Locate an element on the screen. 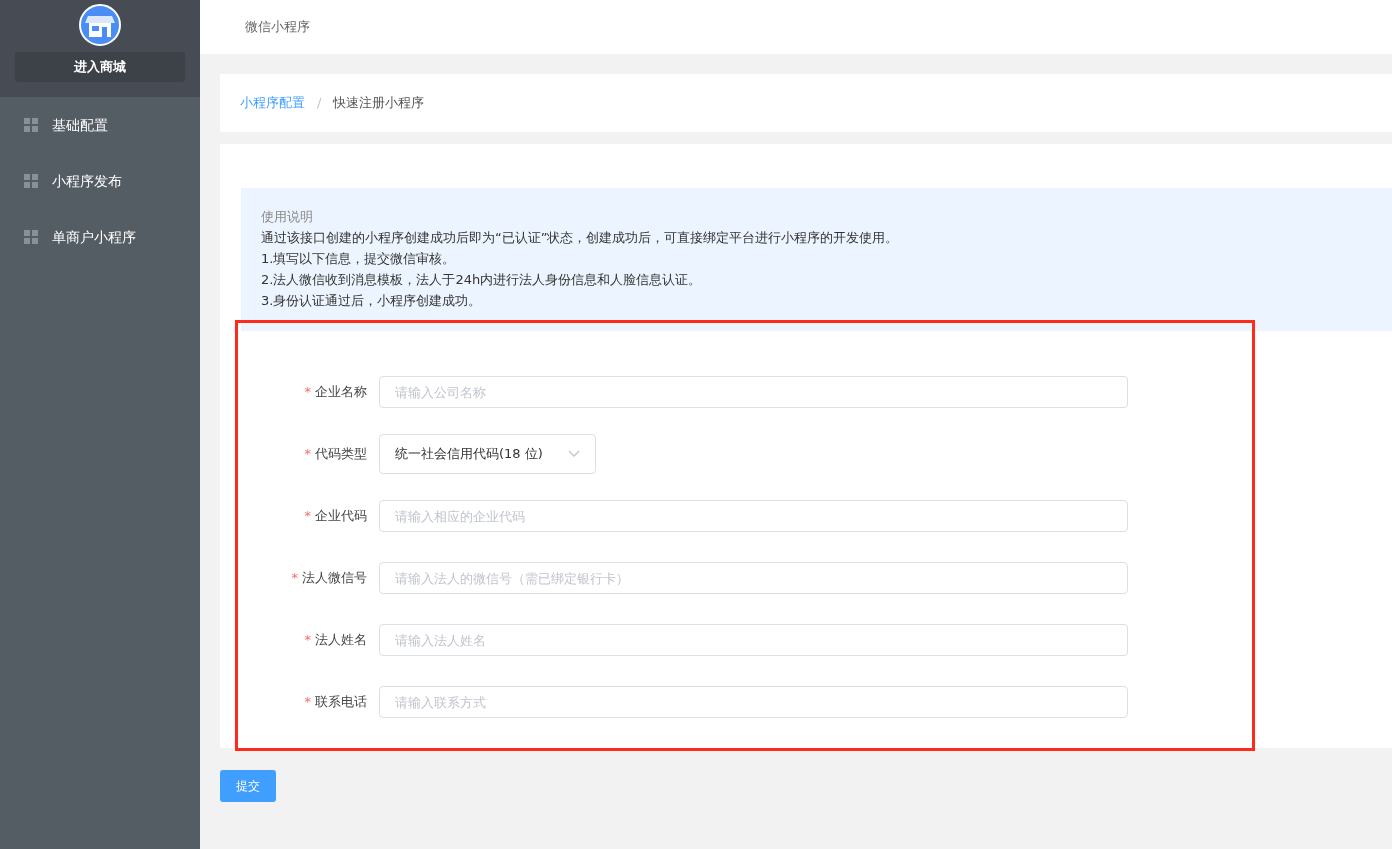  notice-text: 1.填写以下信息，提交微信审核。 is located at coordinates (359, 259).